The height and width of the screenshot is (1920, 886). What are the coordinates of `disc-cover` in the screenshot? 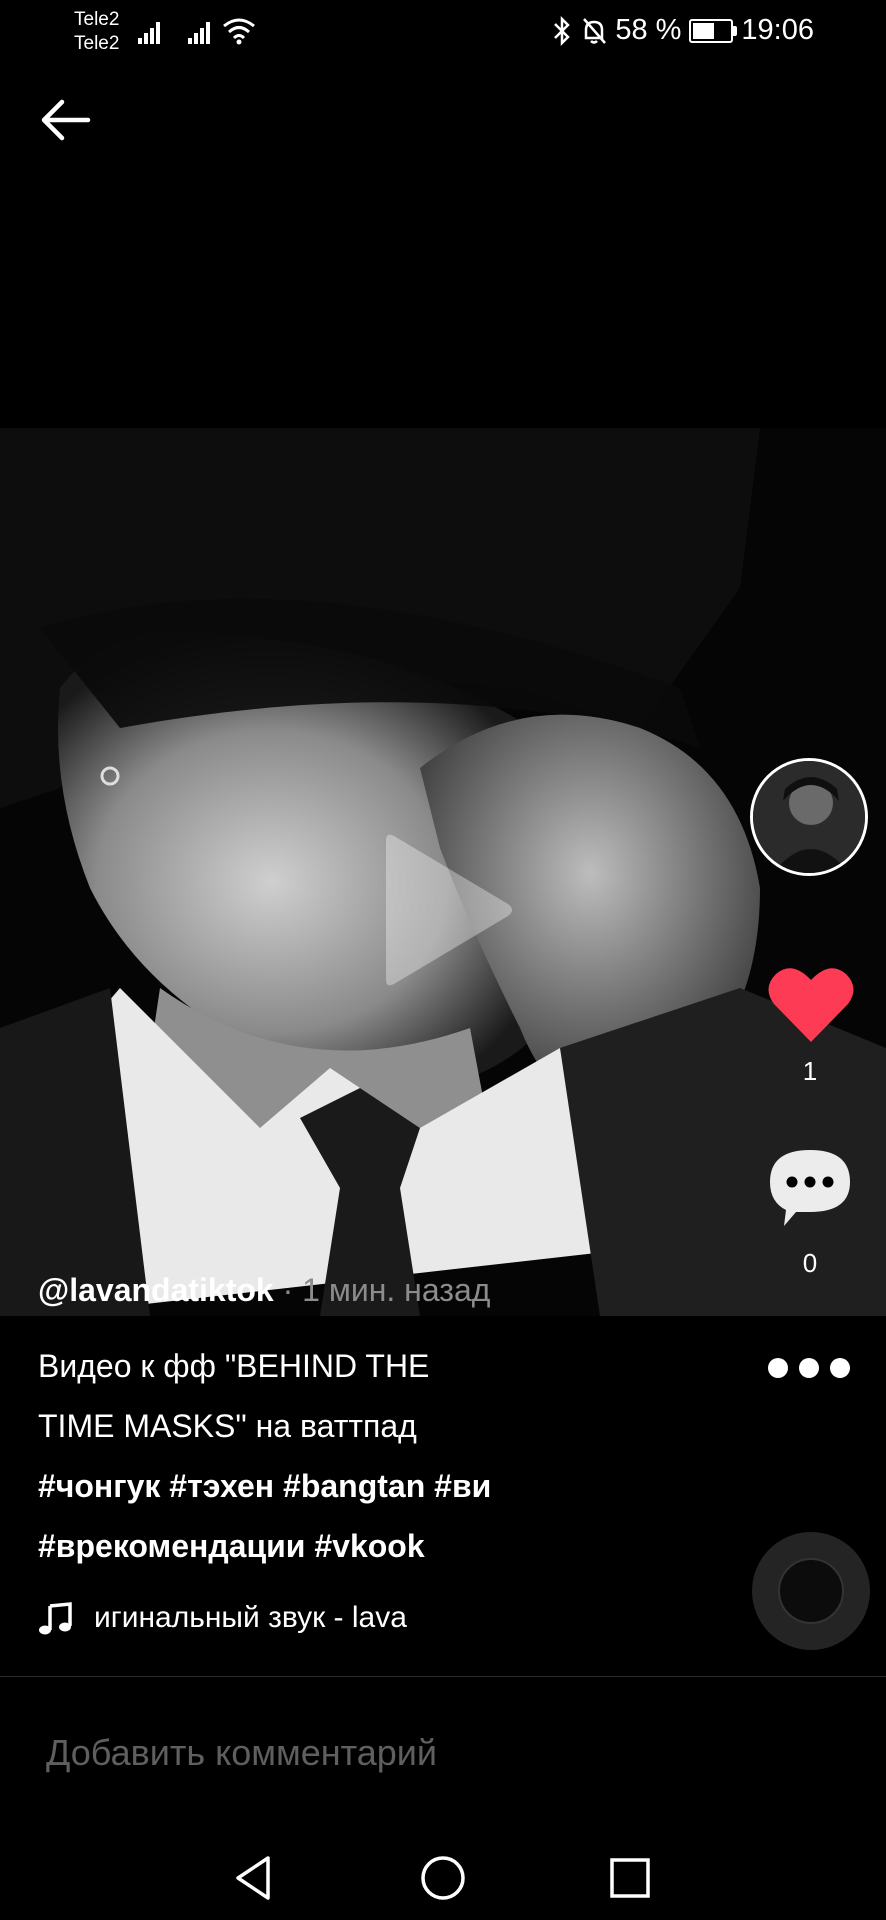 It's located at (811, 1591).